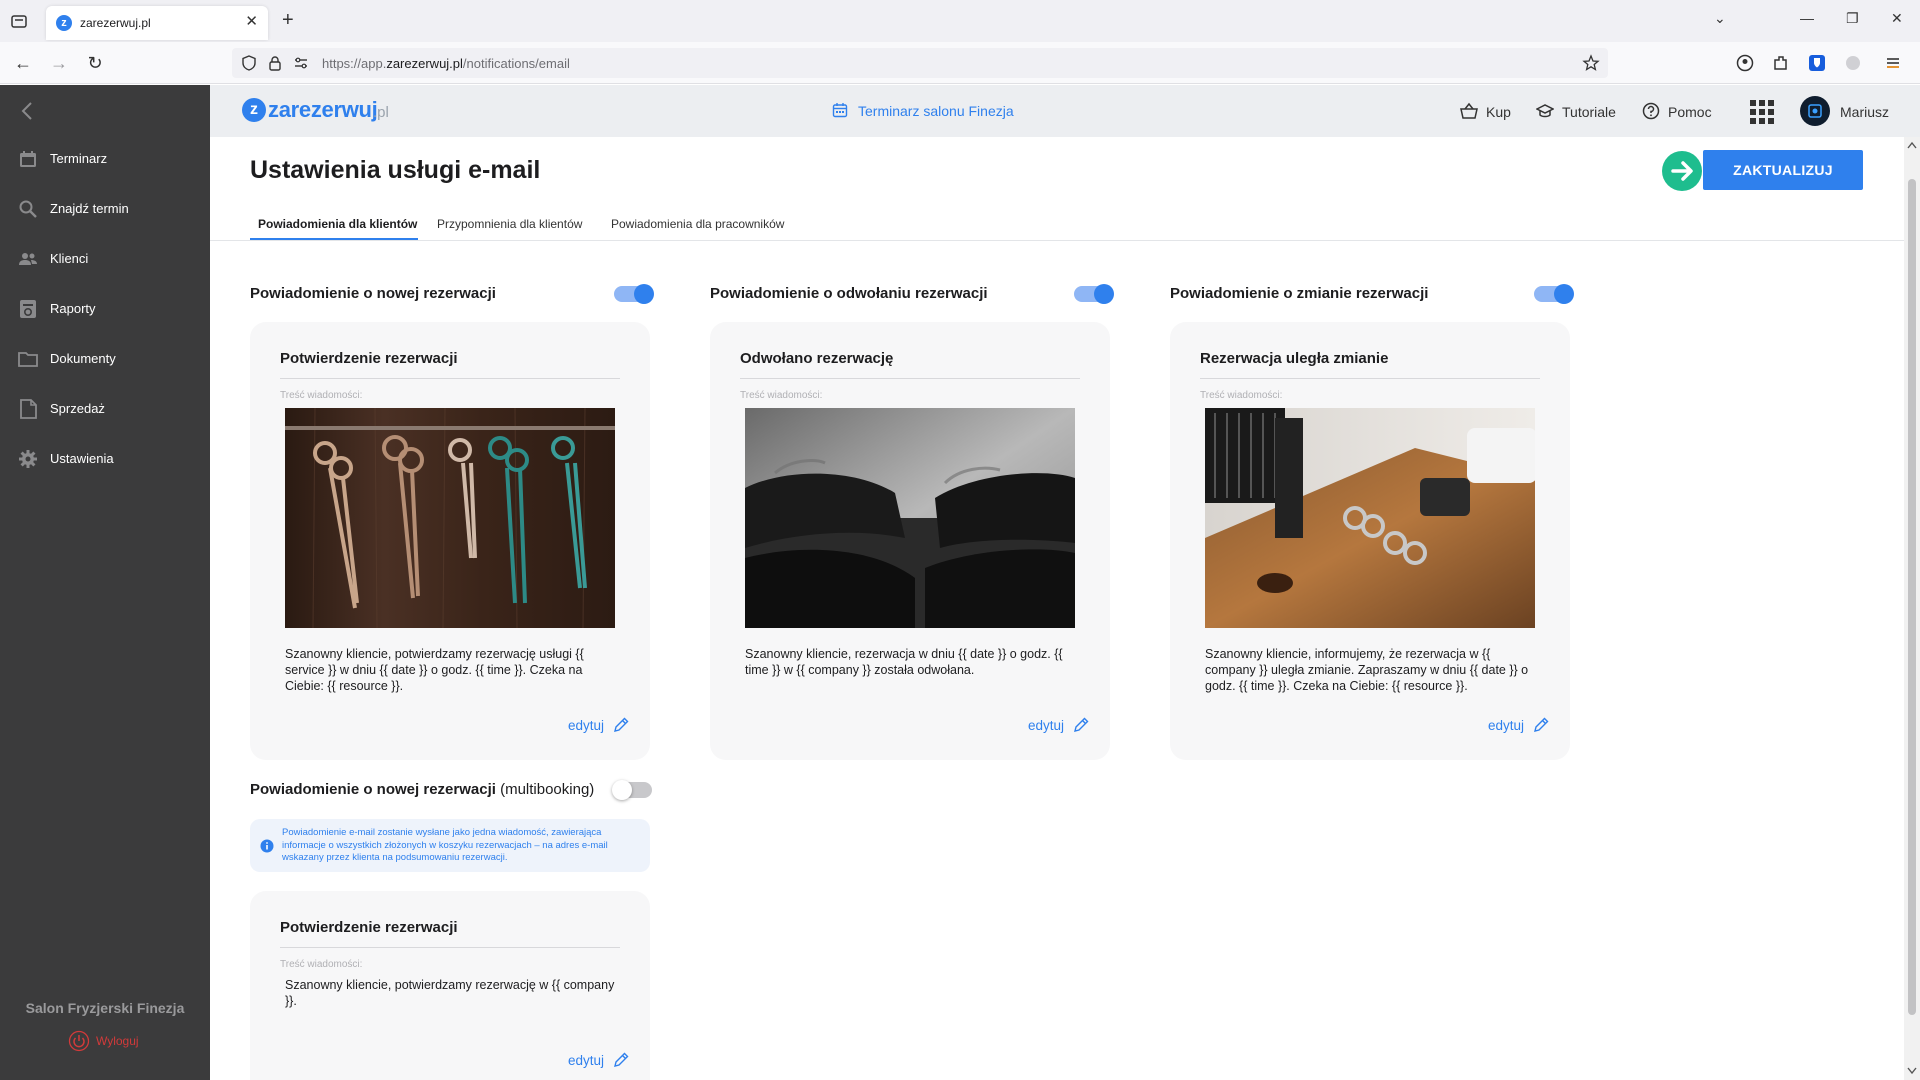 The height and width of the screenshot is (1080, 1920). I want to click on sidebar-item-sprzedaz: Sprzedaż, so click(105, 409).